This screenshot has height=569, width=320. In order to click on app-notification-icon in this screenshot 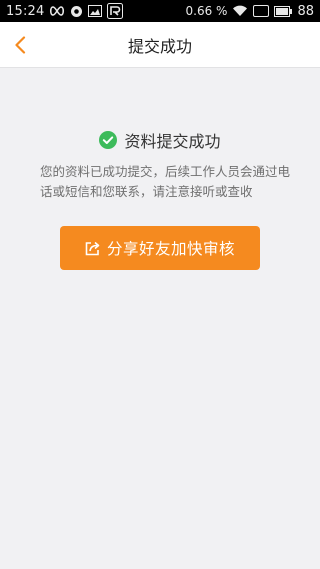, I will do `click(115, 11)`.